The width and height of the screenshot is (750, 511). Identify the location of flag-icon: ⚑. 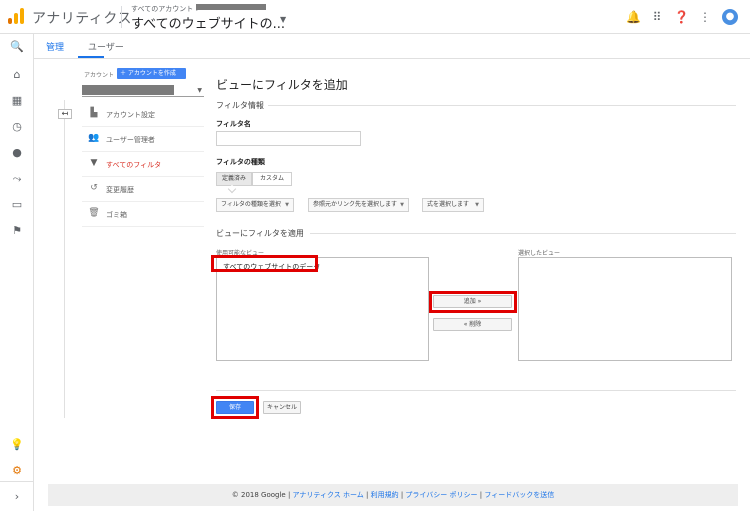
(17, 231).